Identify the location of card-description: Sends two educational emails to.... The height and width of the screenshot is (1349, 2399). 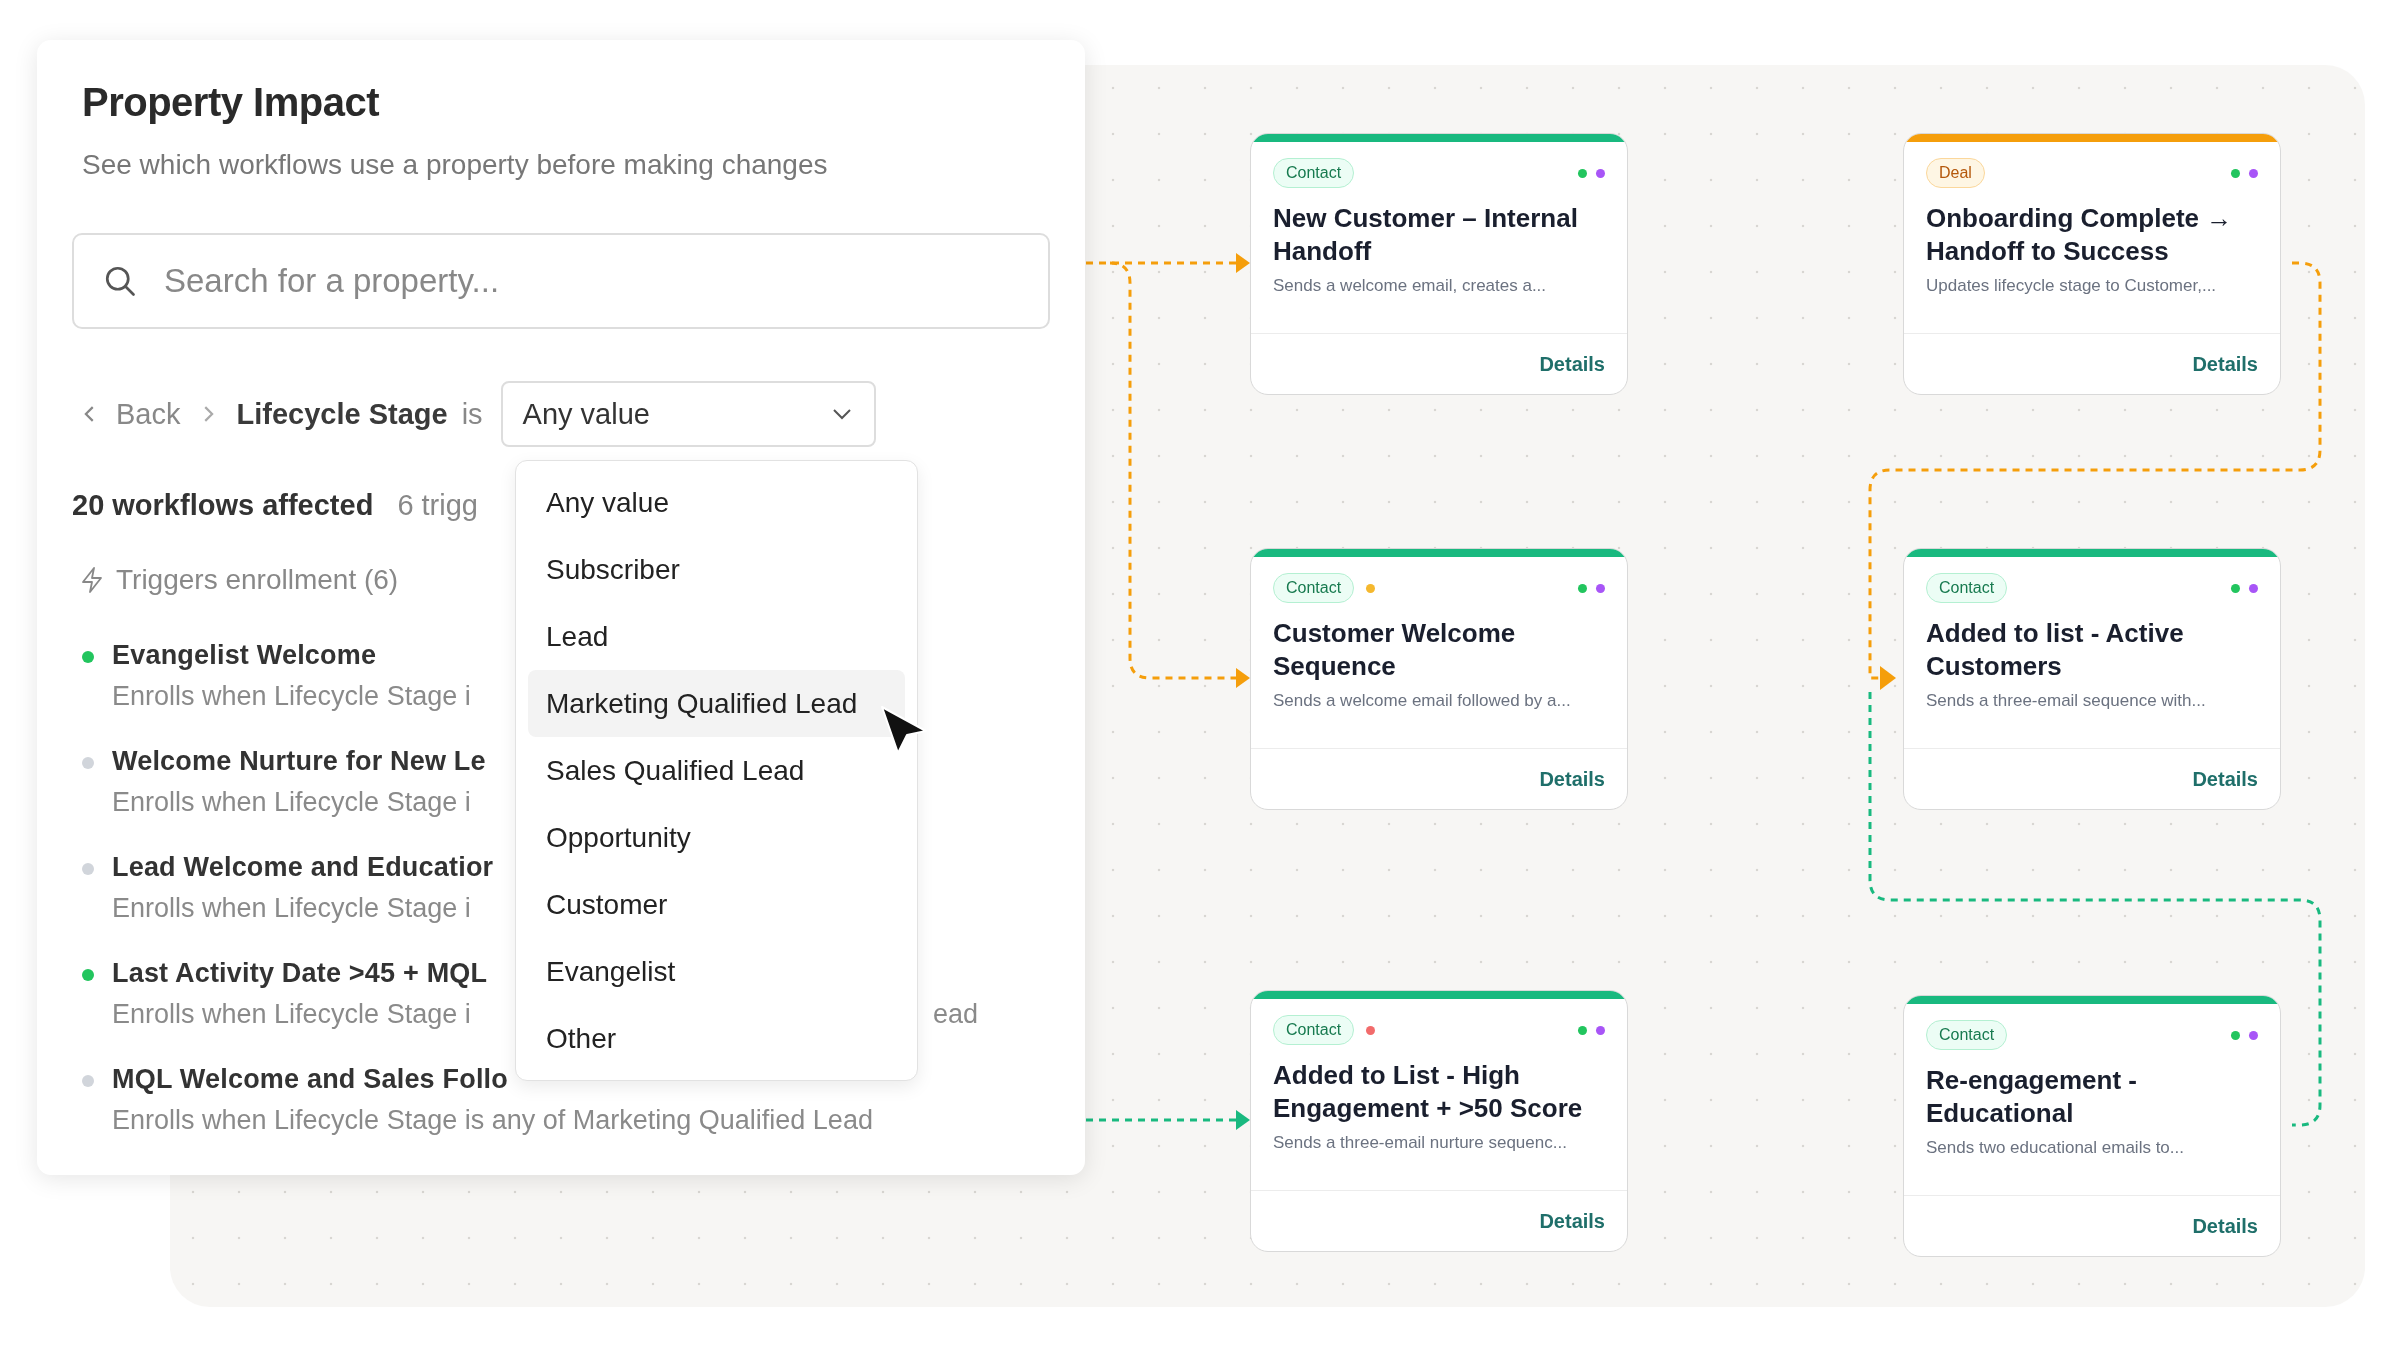
(2055, 1148).